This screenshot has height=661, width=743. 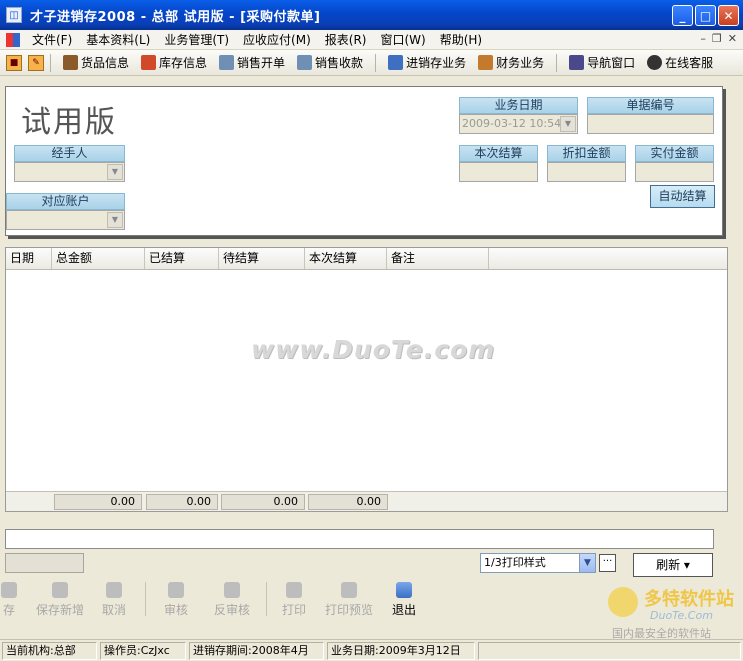 I want to click on grid-totals-row: 0.00 0.00 0.00 0.00, so click(x=366, y=501).